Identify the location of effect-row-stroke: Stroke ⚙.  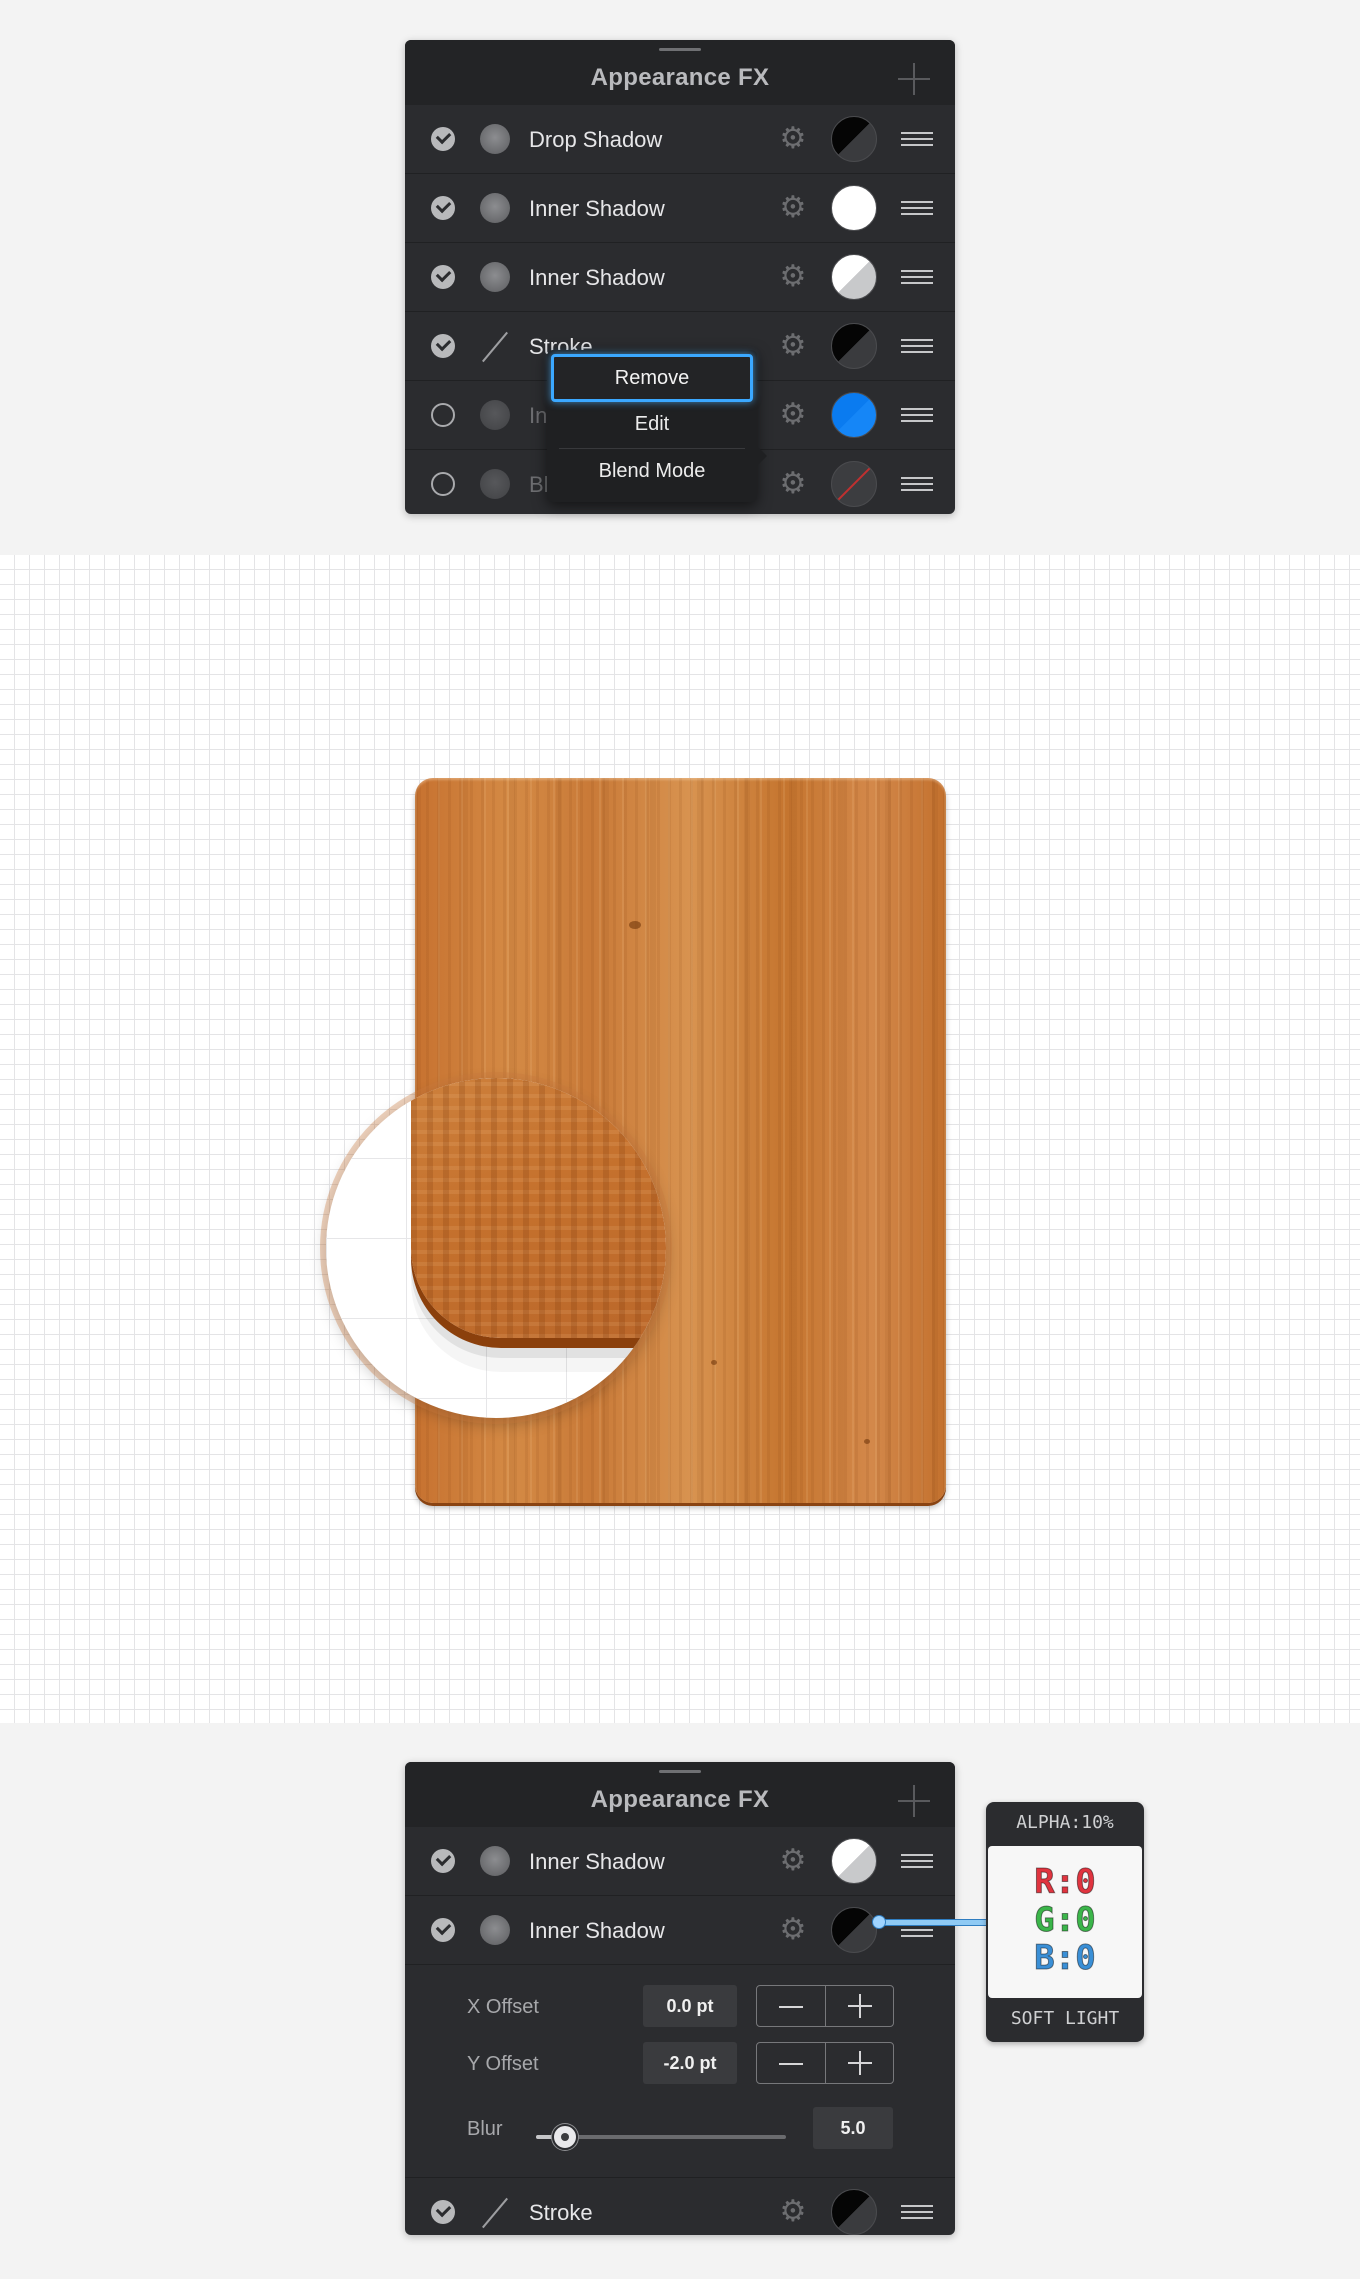
(680, 2206).